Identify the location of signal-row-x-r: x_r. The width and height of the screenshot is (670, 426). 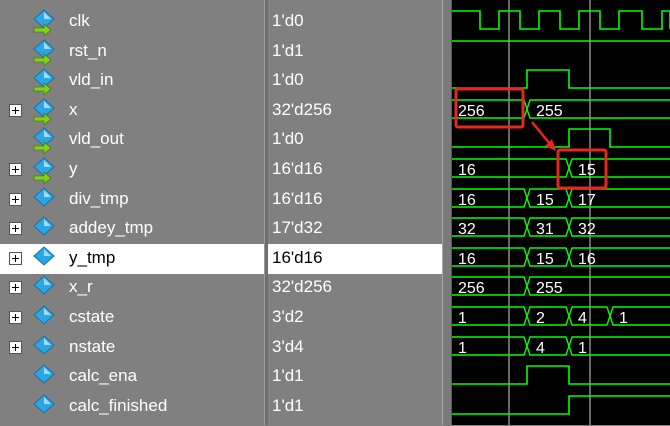
(132, 288).